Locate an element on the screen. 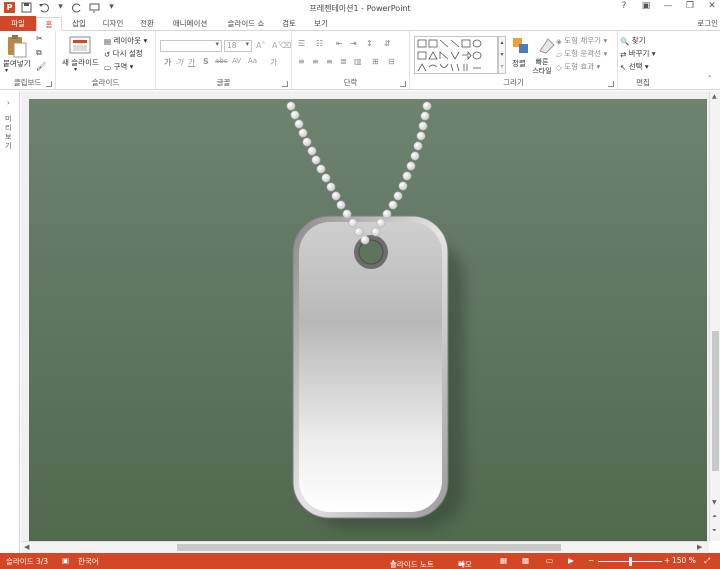 This screenshot has width=720, height=569. paste-dropdown-icon: ▾ is located at coordinates (6, 70).